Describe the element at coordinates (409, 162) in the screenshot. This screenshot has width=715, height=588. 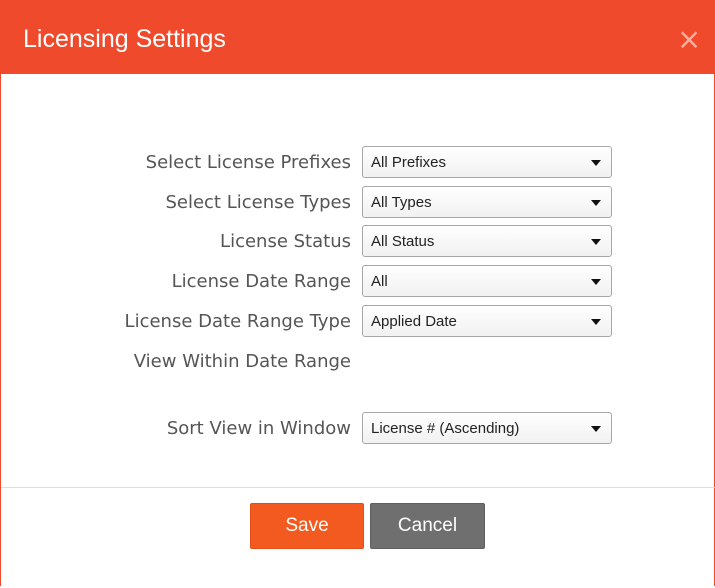
I see `license-prefixes-value: All Prefixes` at that location.